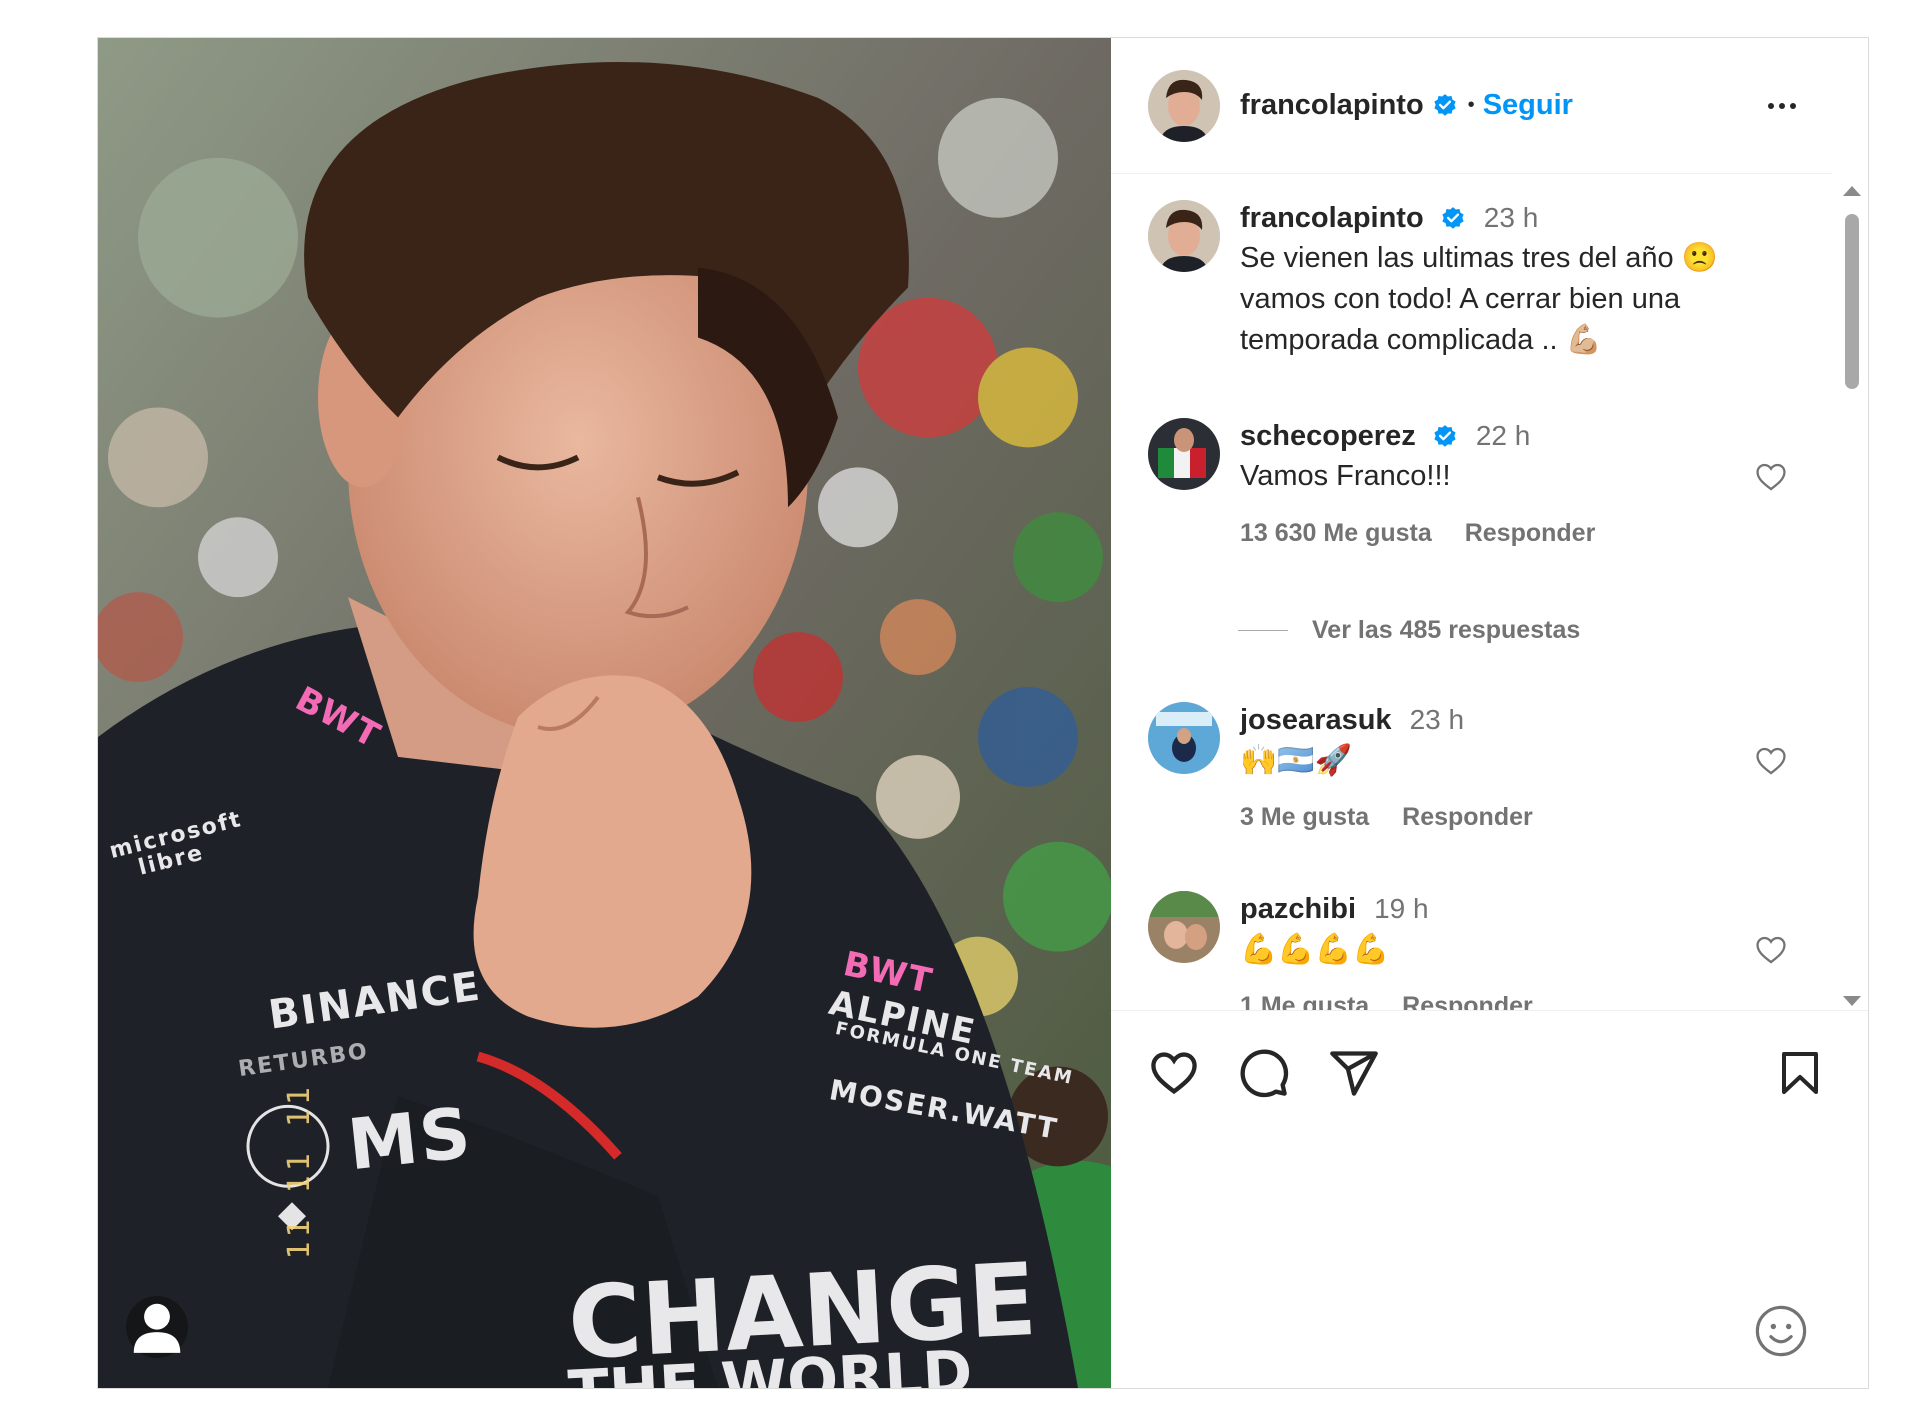 The width and height of the screenshot is (1920, 1404). I want to click on paper-plane-icon, so click(1354, 1073).